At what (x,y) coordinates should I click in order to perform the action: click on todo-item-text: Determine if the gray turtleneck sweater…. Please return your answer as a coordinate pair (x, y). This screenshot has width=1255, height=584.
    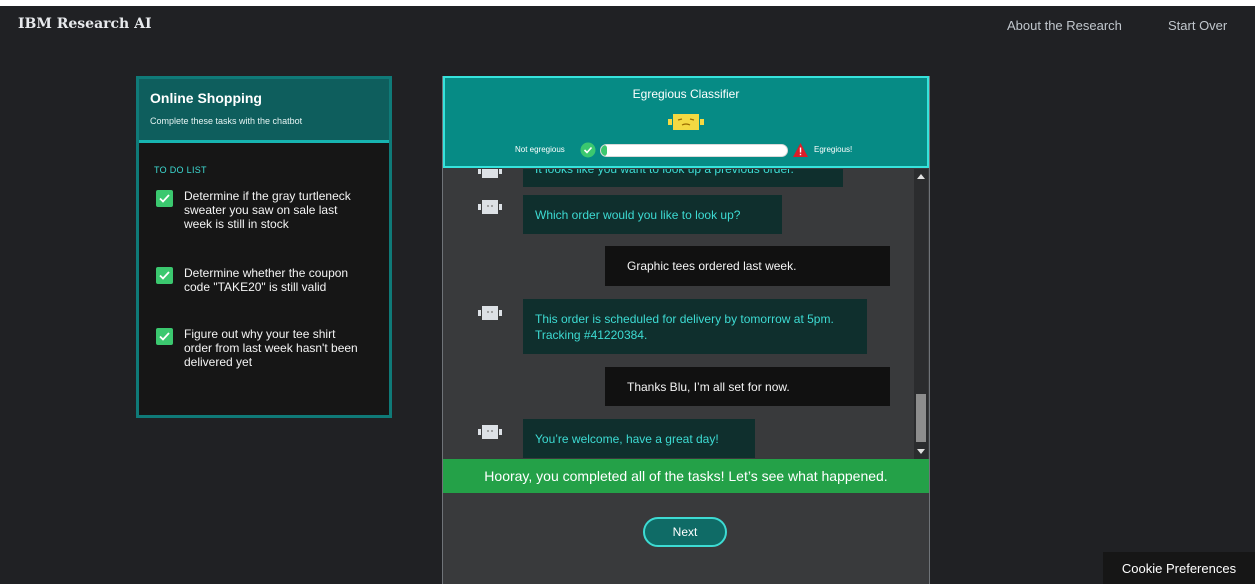
    Looking at the image, I should click on (267, 210).